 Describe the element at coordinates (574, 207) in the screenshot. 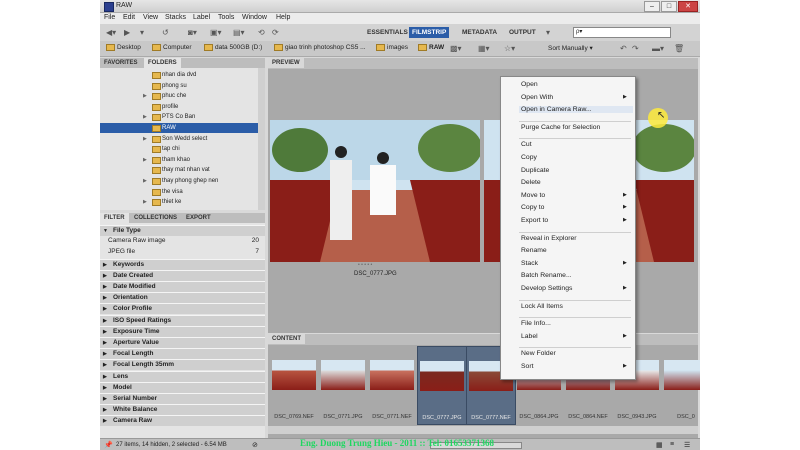

I see `menu-item: Copy to ▶` at that location.